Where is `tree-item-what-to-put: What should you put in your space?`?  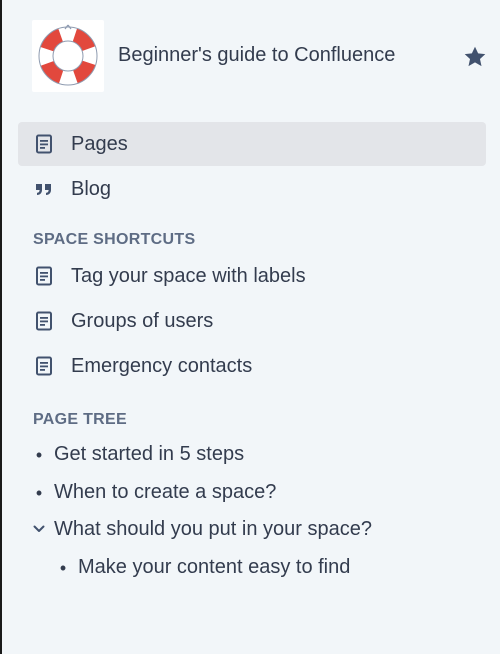
tree-item-what-to-put: What should you put in your space? is located at coordinates (252, 530).